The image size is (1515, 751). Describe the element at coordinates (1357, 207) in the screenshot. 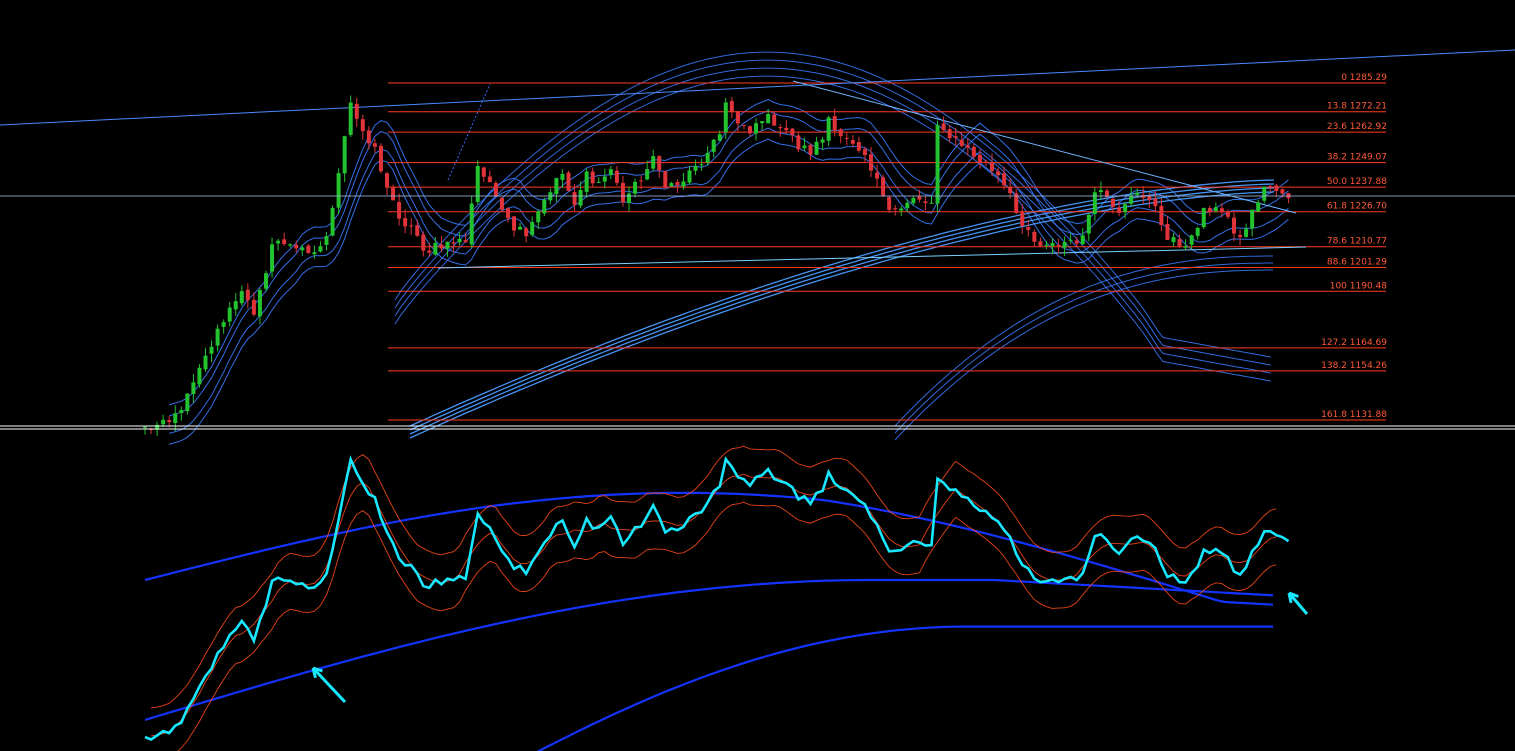

I see `fib-level-label-5: 61.8 1226.70` at that location.